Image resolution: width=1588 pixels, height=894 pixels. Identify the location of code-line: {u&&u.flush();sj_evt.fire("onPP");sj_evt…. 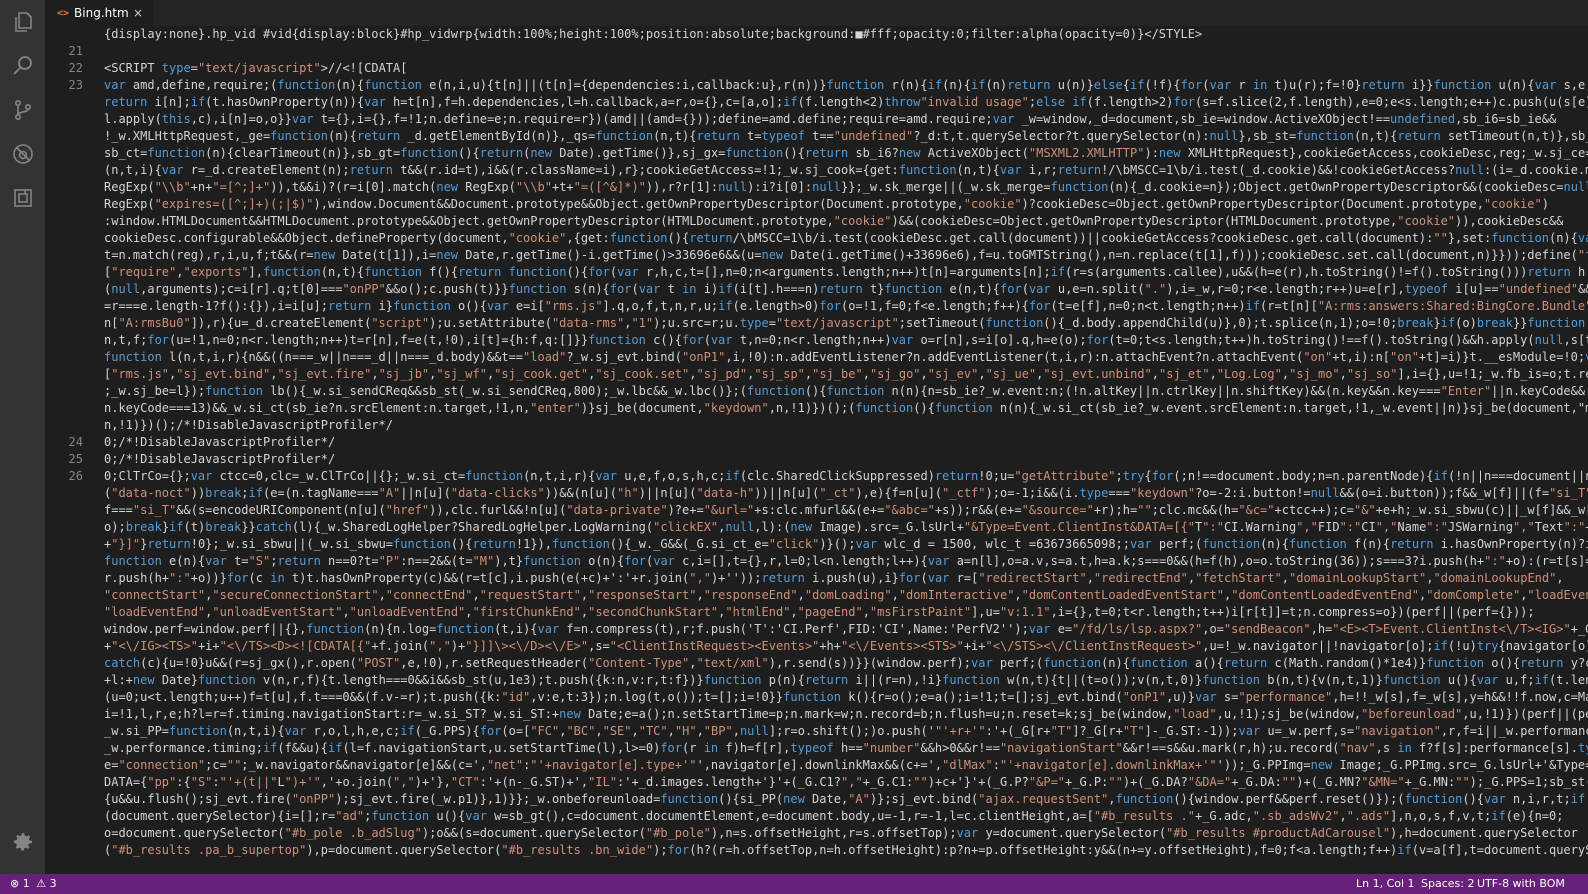
(845, 799).